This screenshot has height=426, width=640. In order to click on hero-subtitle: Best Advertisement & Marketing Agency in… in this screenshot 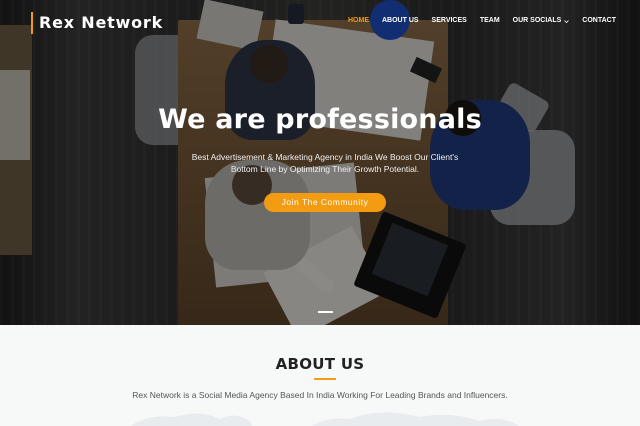, I will do `click(325, 163)`.